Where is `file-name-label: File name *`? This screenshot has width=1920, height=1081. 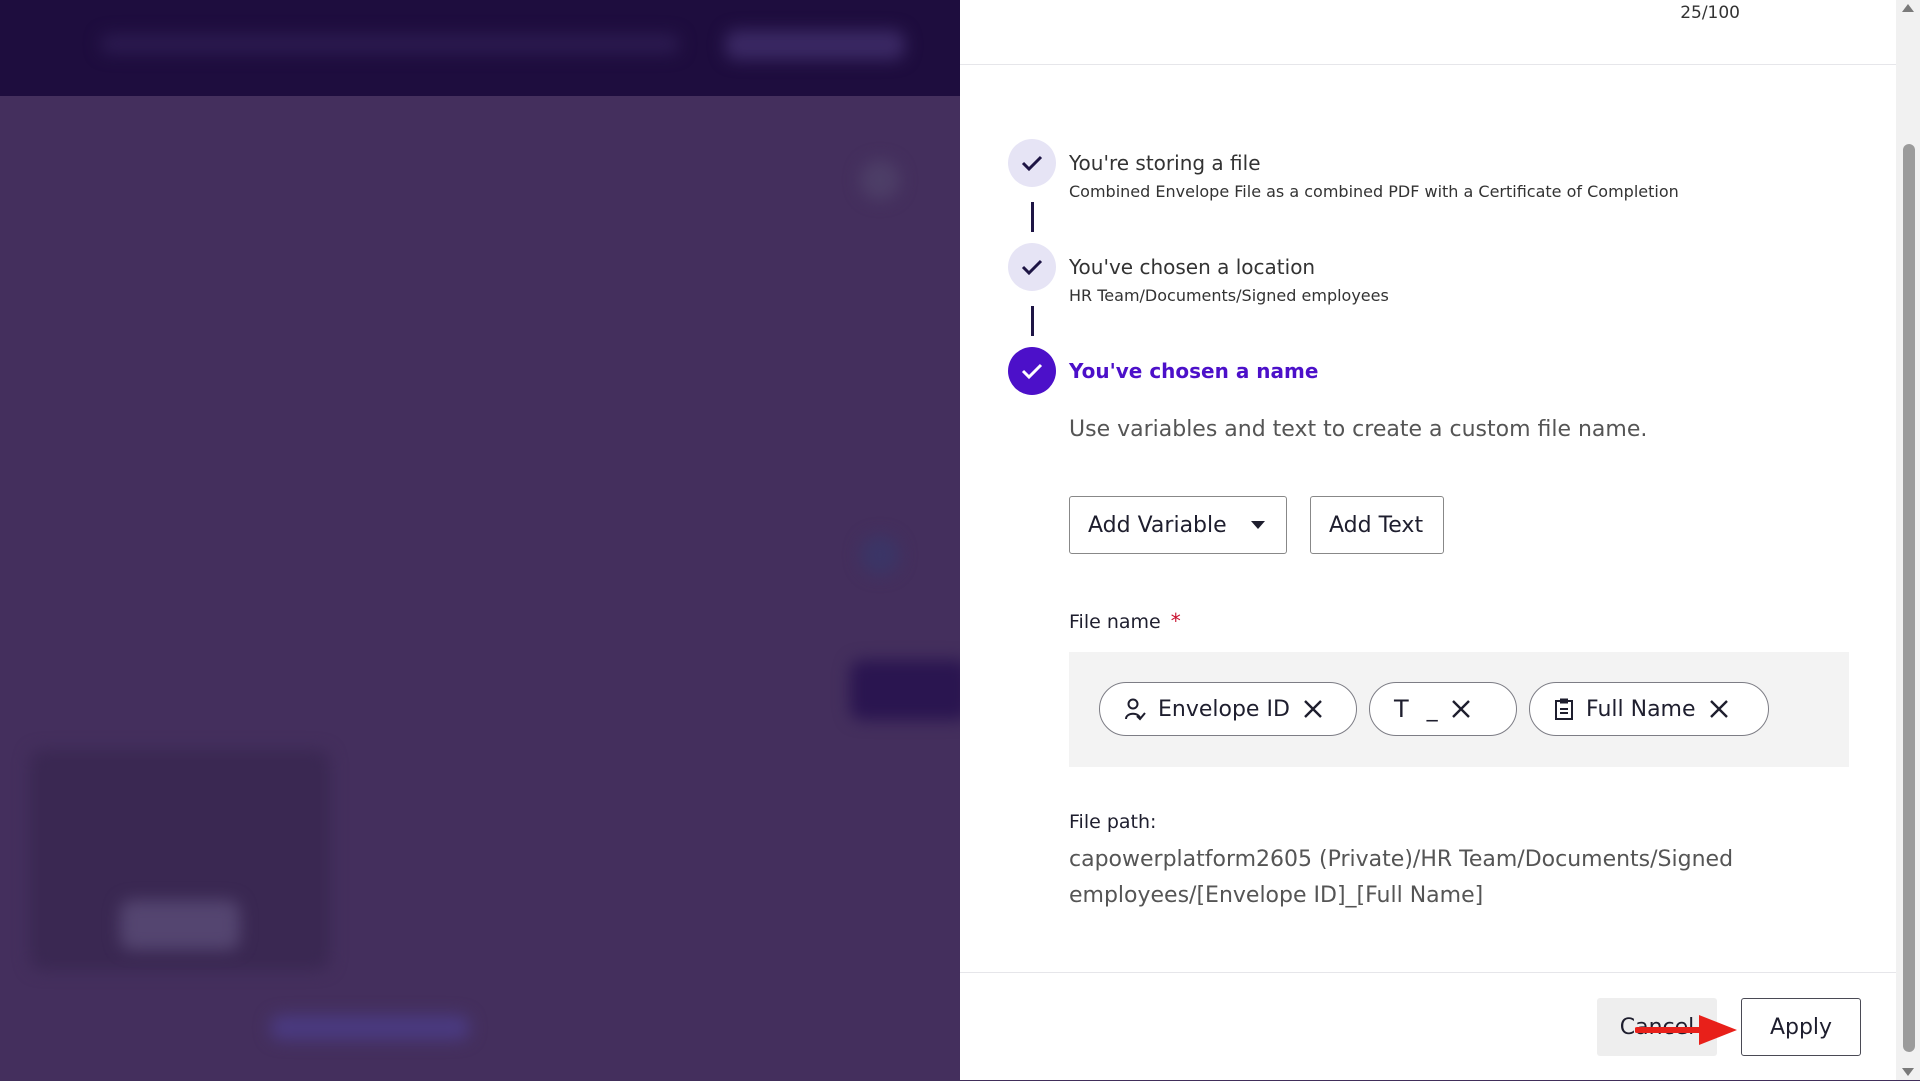 file-name-label: File name * is located at coordinates (1125, 621).